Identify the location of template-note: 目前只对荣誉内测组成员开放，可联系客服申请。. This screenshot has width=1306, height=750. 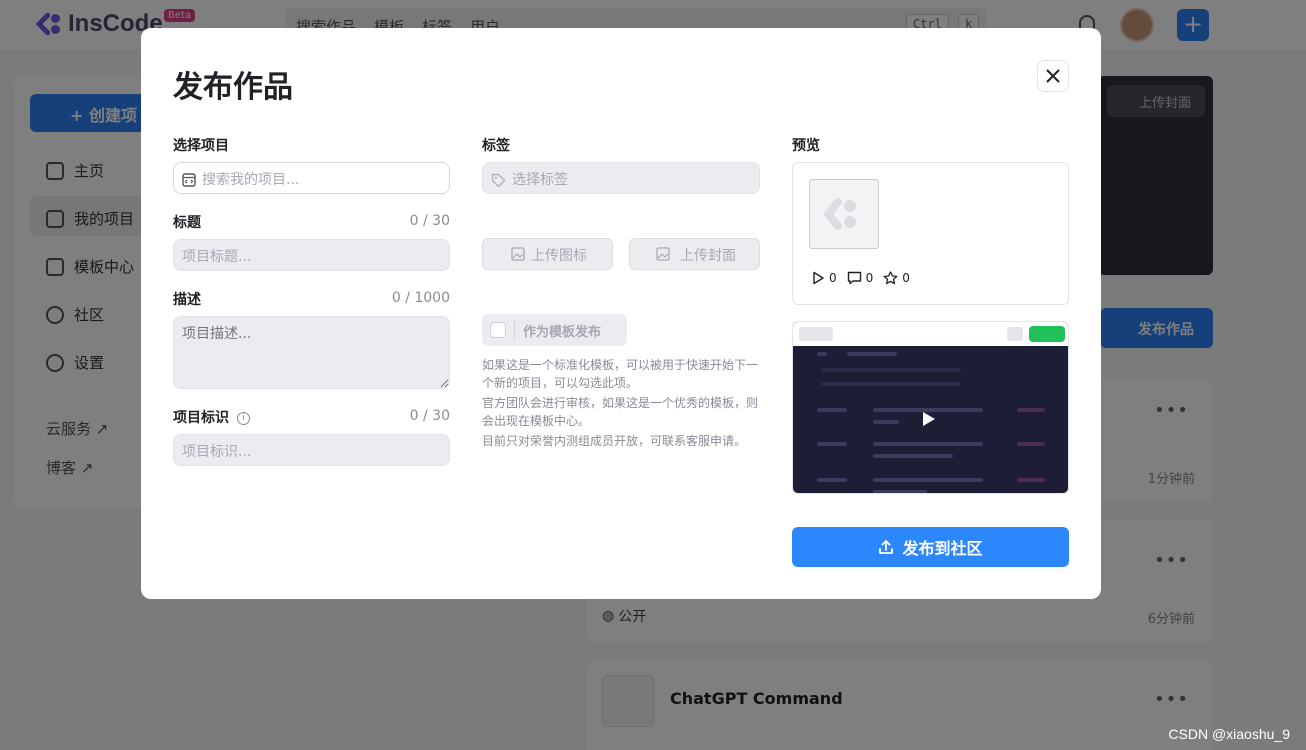
(614, 441).